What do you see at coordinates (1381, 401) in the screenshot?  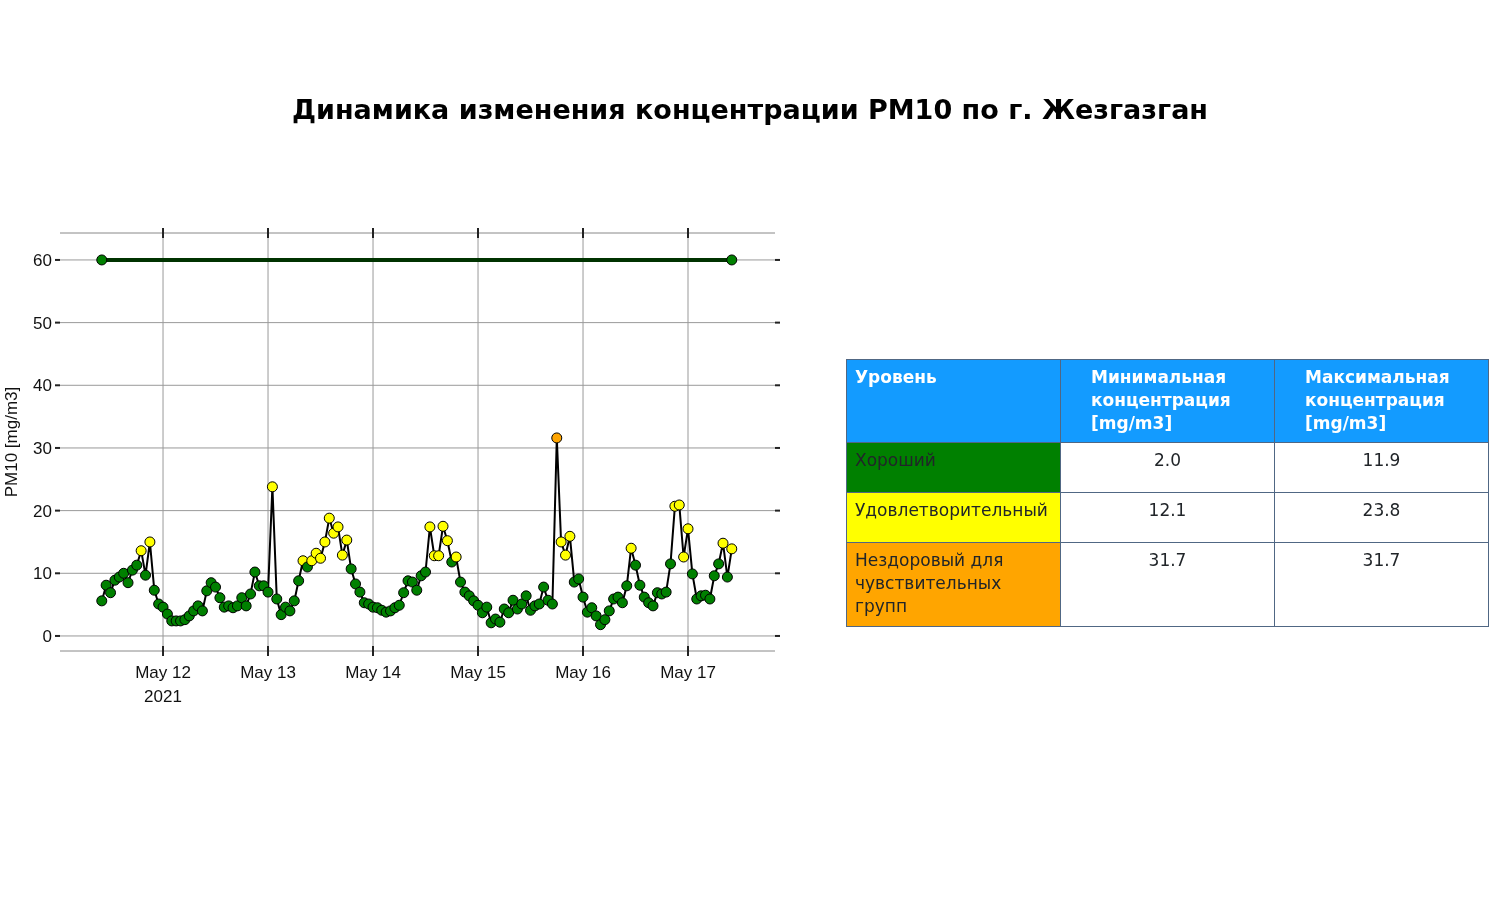 I see `column-header: Максимальная концентрация [mg/m3]` at bounding box center [1381, 401].